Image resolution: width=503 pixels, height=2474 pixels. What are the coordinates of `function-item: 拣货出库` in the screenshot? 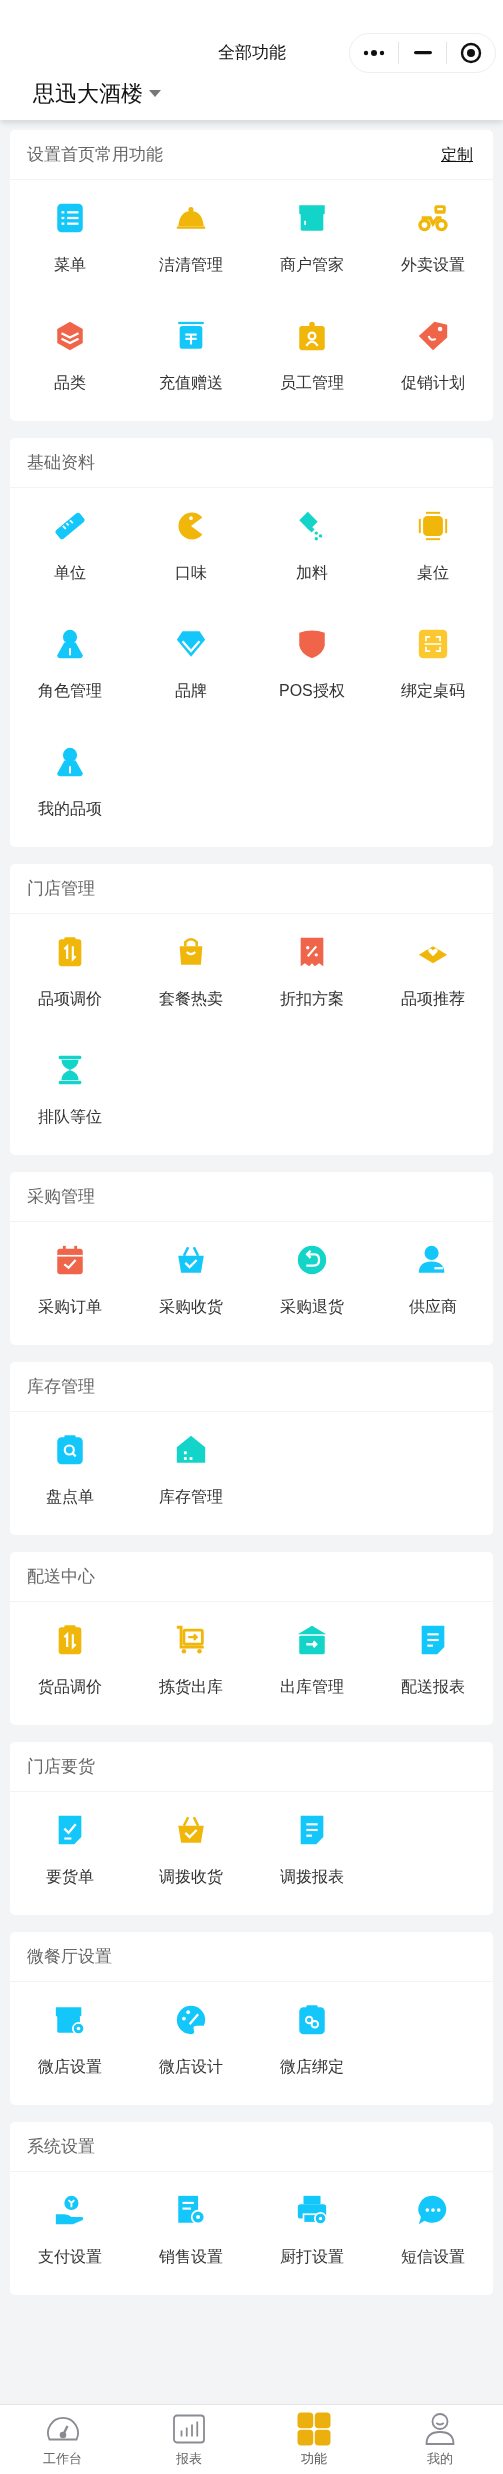 It's located at (191, 1661).